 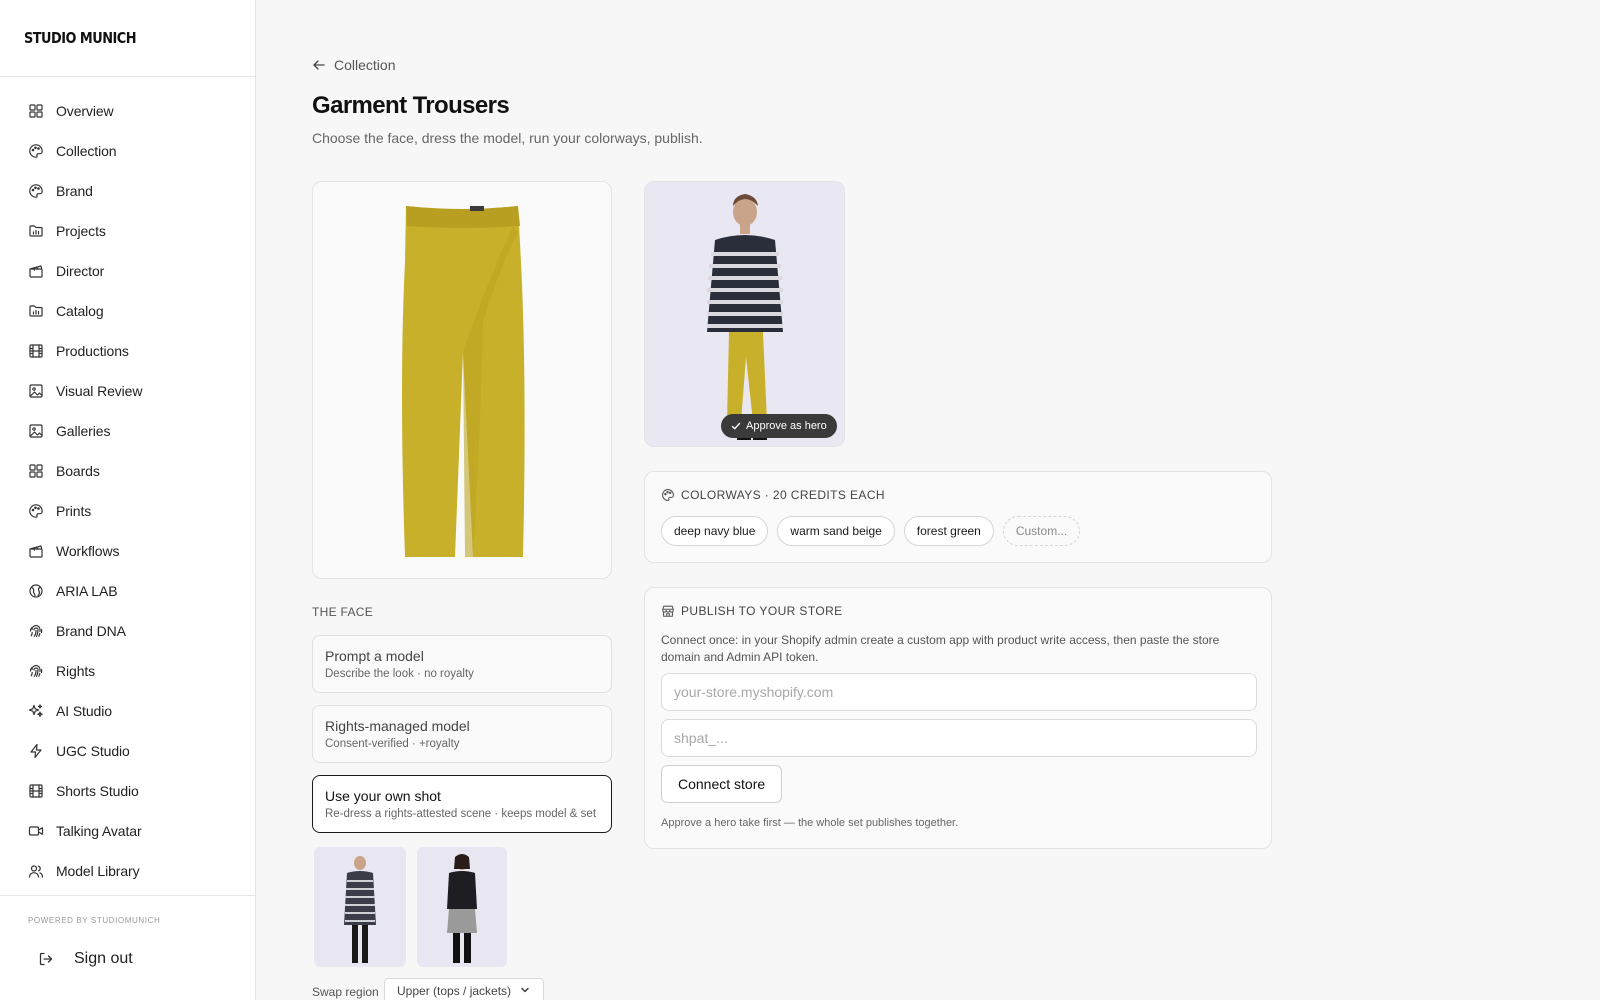 I want to click on sidebar-item-boards: Boards, so click(x=128, y=471).